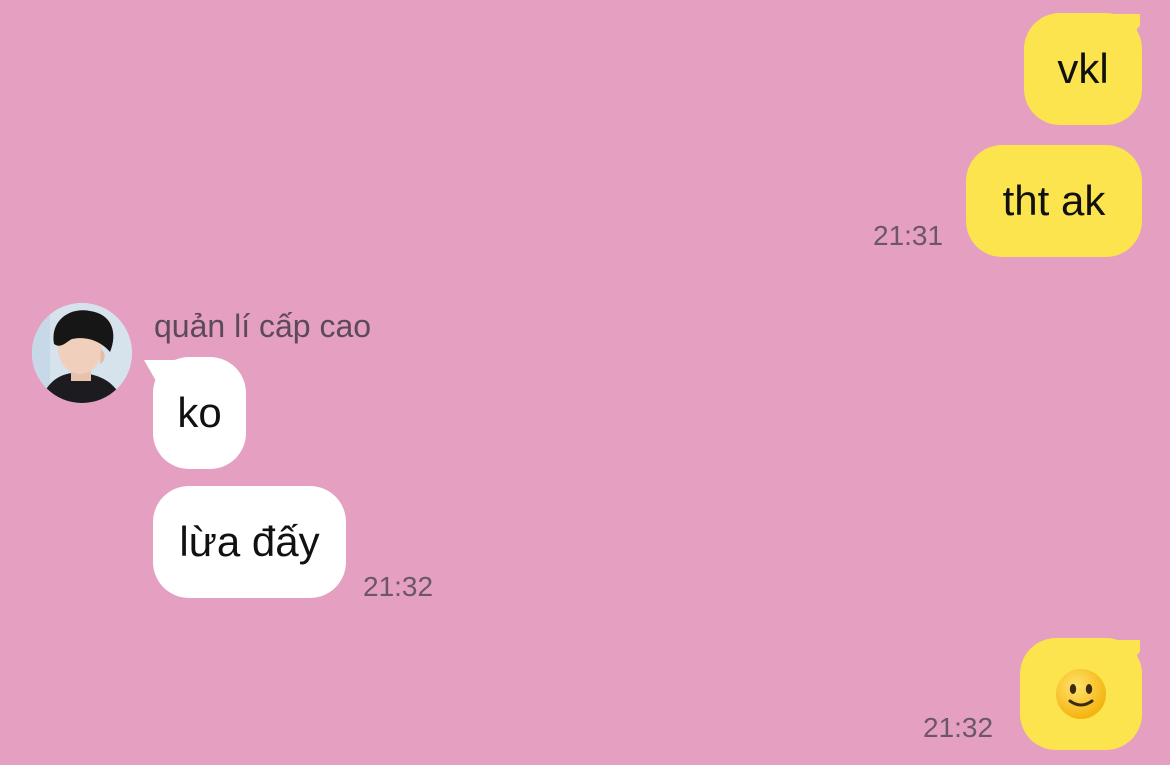 The width and height of the screenshot is (1170, 765). I want to click on sender-name: quản lí cấp cao, so click(263, 326).